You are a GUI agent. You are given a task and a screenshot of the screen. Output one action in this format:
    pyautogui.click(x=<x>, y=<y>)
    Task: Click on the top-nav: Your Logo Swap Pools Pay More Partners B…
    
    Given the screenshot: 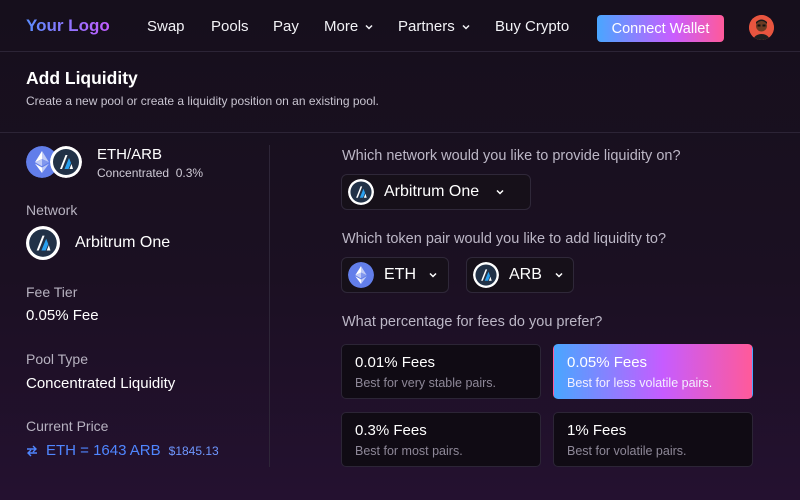 What is the action you would take?
    pyautogui.click(x=400, y=26)
    